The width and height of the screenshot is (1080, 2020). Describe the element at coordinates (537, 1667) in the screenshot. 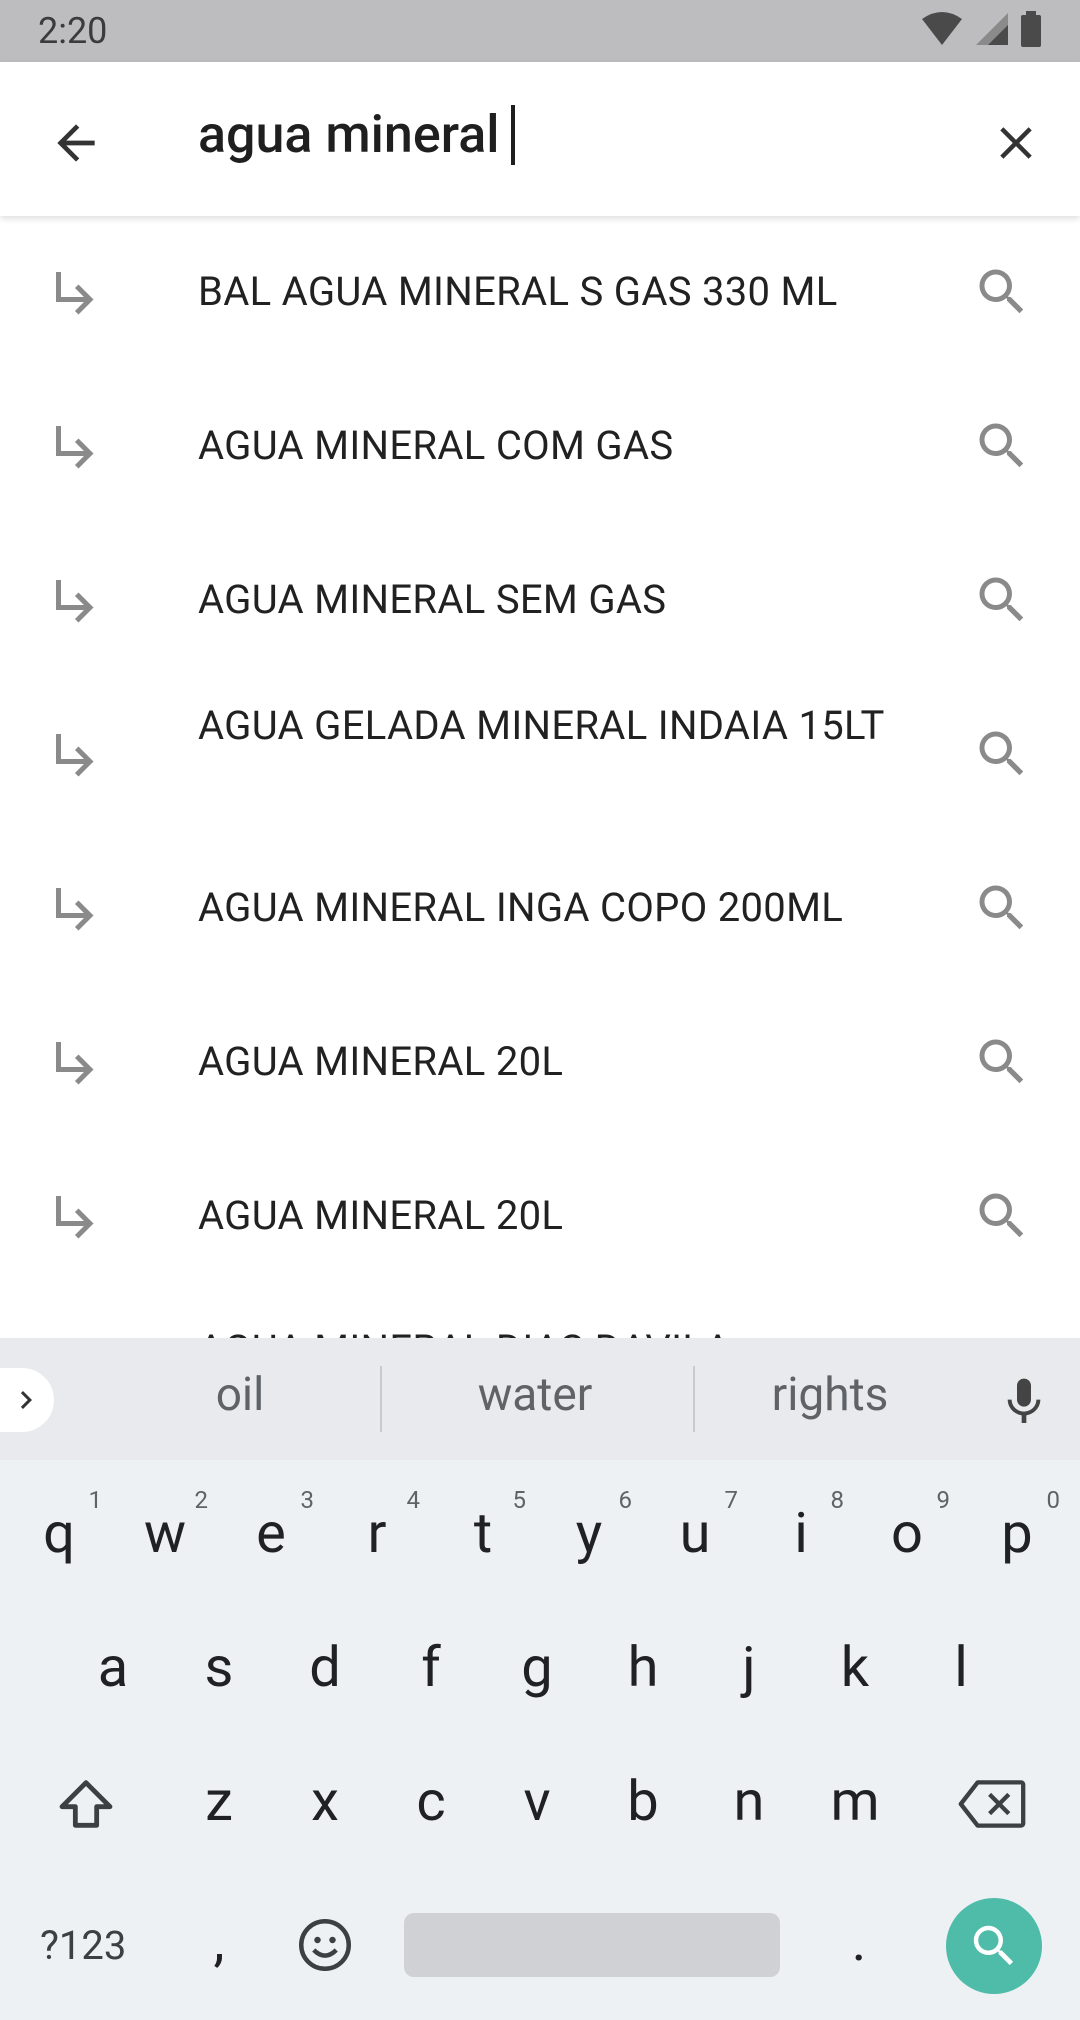

I see `key-g: g` at that location.